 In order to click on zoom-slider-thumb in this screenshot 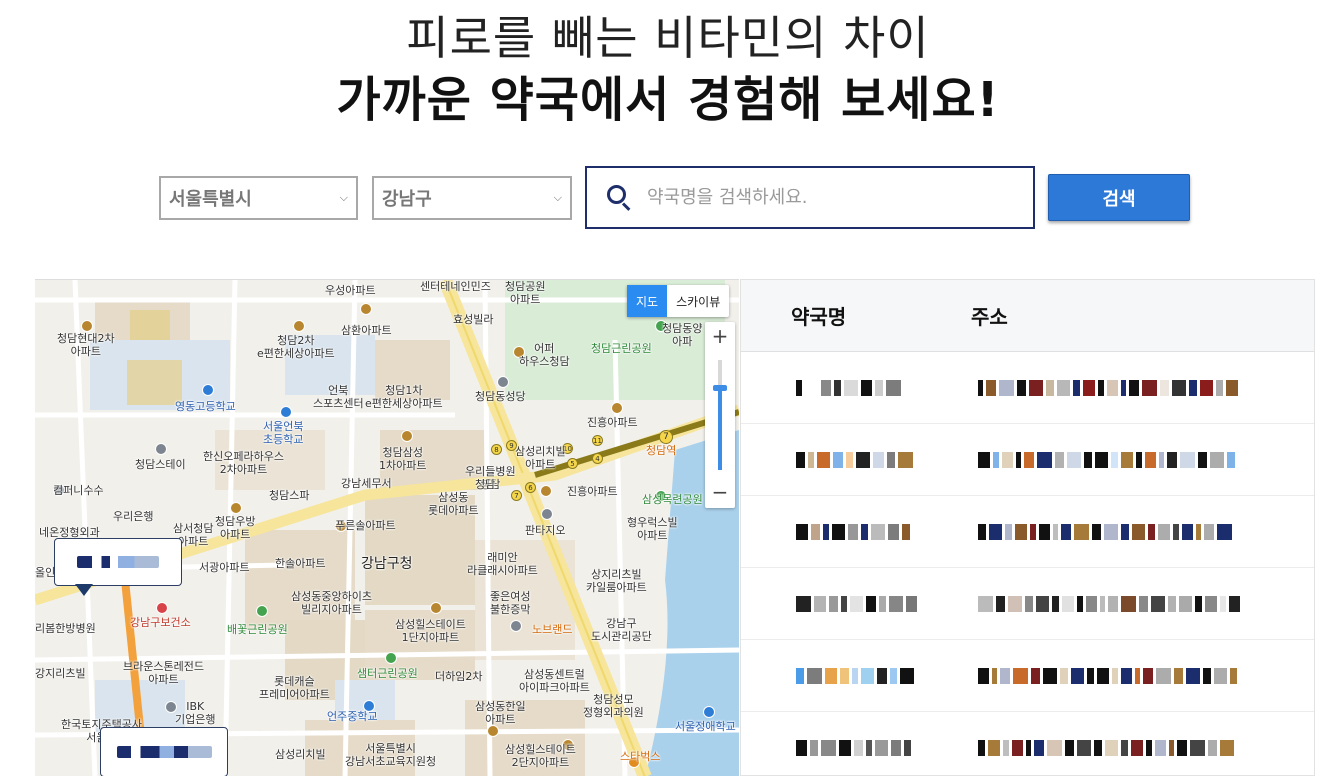, I will do `click(720, 387)`.